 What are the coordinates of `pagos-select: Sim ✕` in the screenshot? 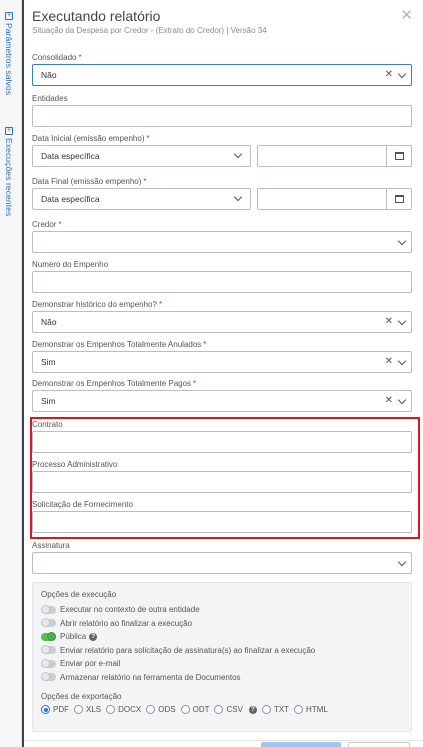 It's located at (222, 401).